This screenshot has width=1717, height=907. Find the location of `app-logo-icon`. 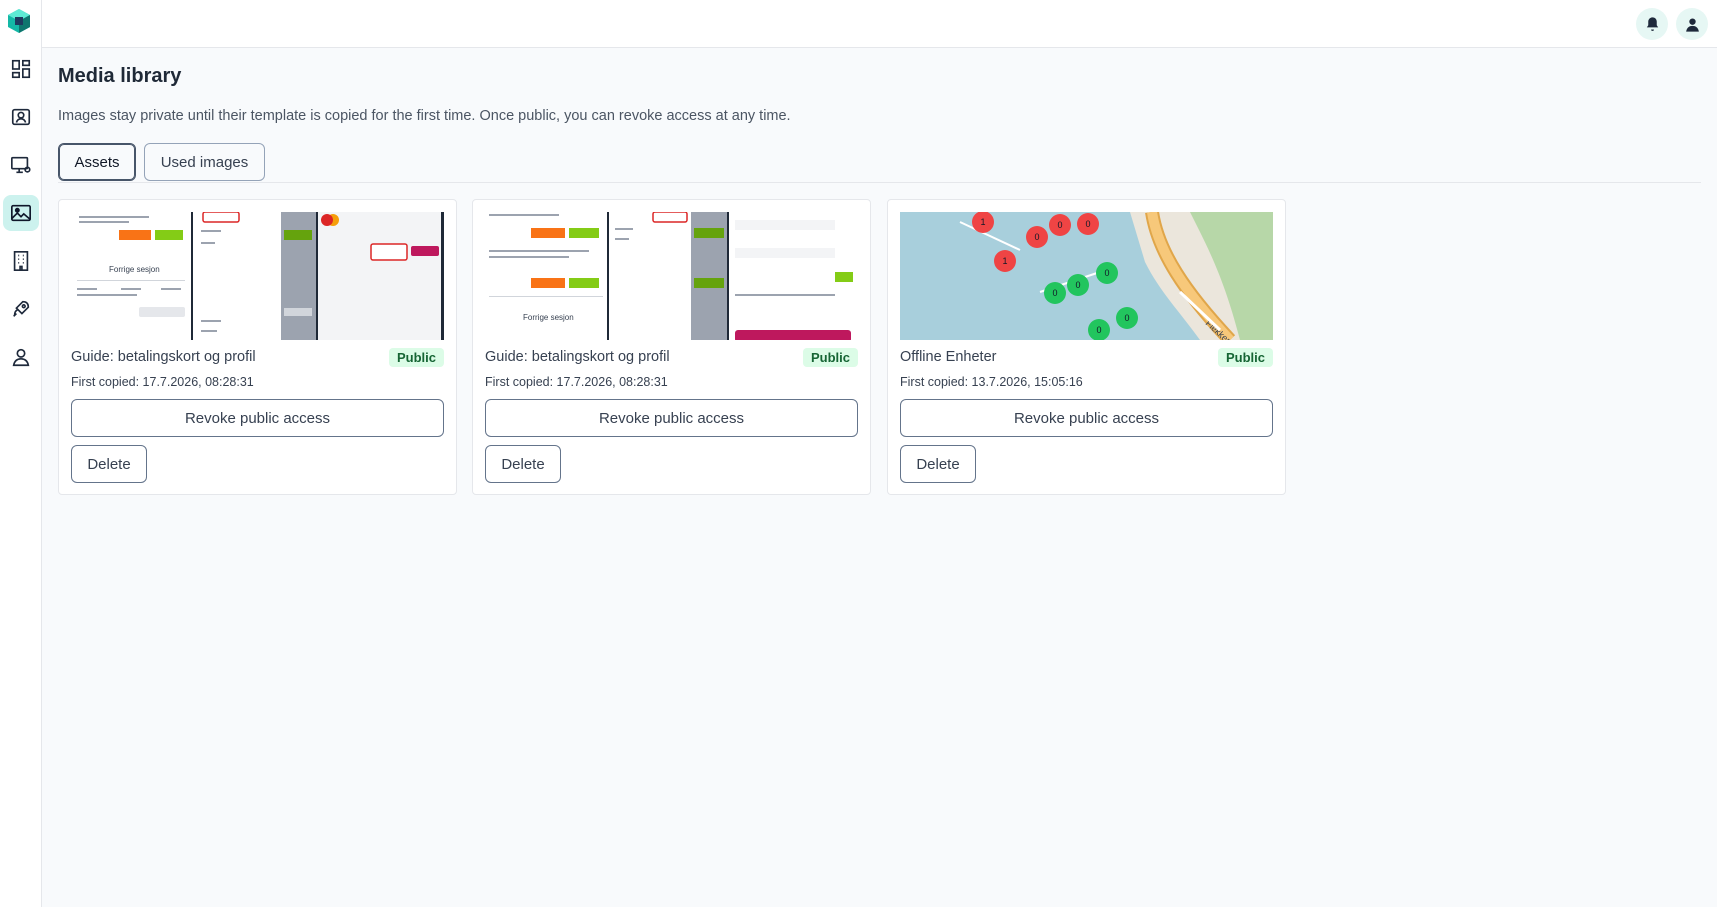

app-logo-icon is located at coordinates (19, 21).